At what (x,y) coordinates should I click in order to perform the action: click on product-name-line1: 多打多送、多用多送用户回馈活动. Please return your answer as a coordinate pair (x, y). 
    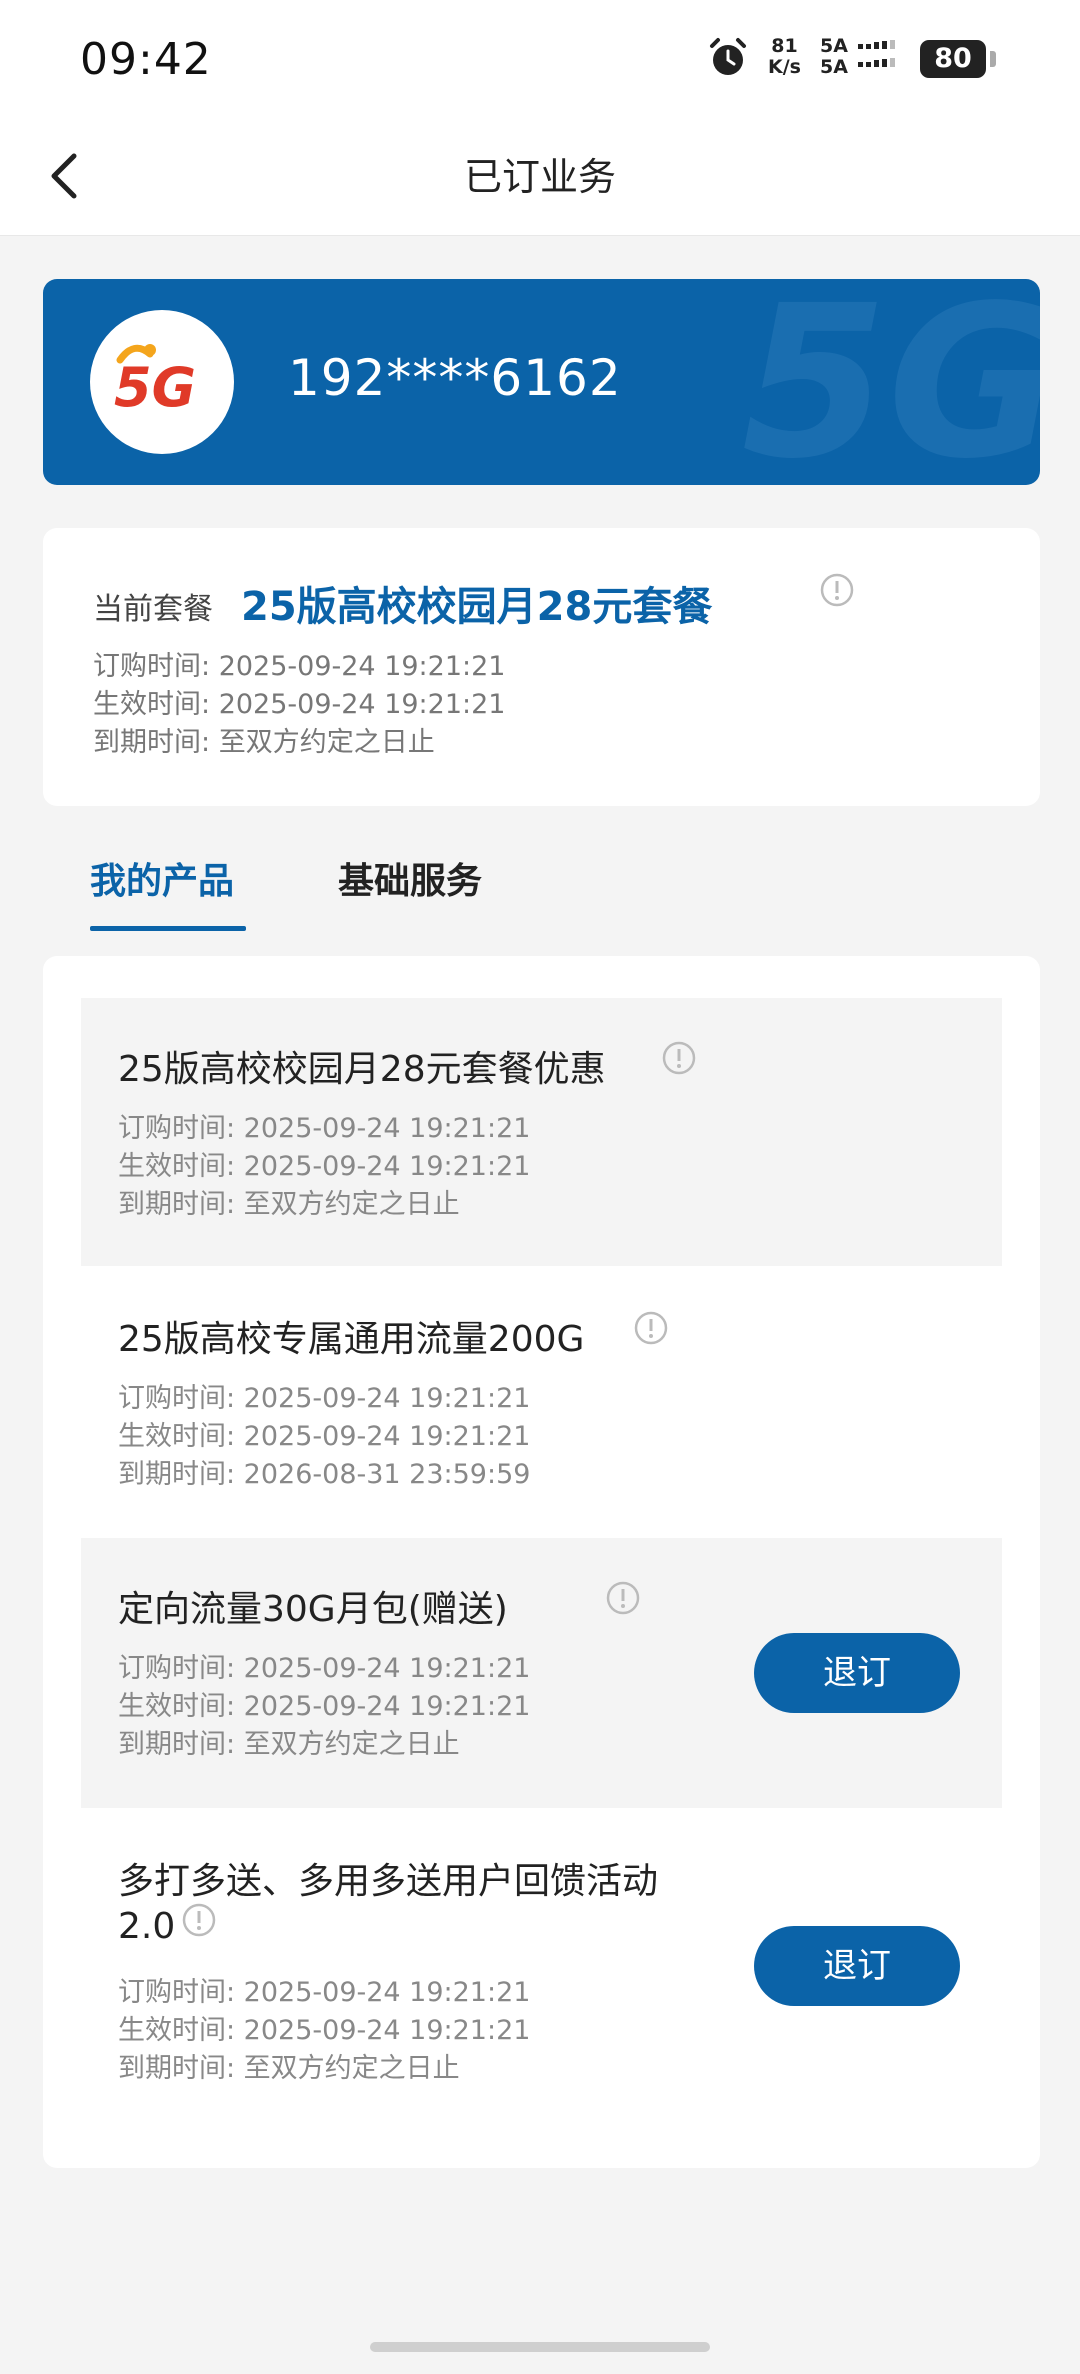
    Looking at the image, I should click on (388, 1881).